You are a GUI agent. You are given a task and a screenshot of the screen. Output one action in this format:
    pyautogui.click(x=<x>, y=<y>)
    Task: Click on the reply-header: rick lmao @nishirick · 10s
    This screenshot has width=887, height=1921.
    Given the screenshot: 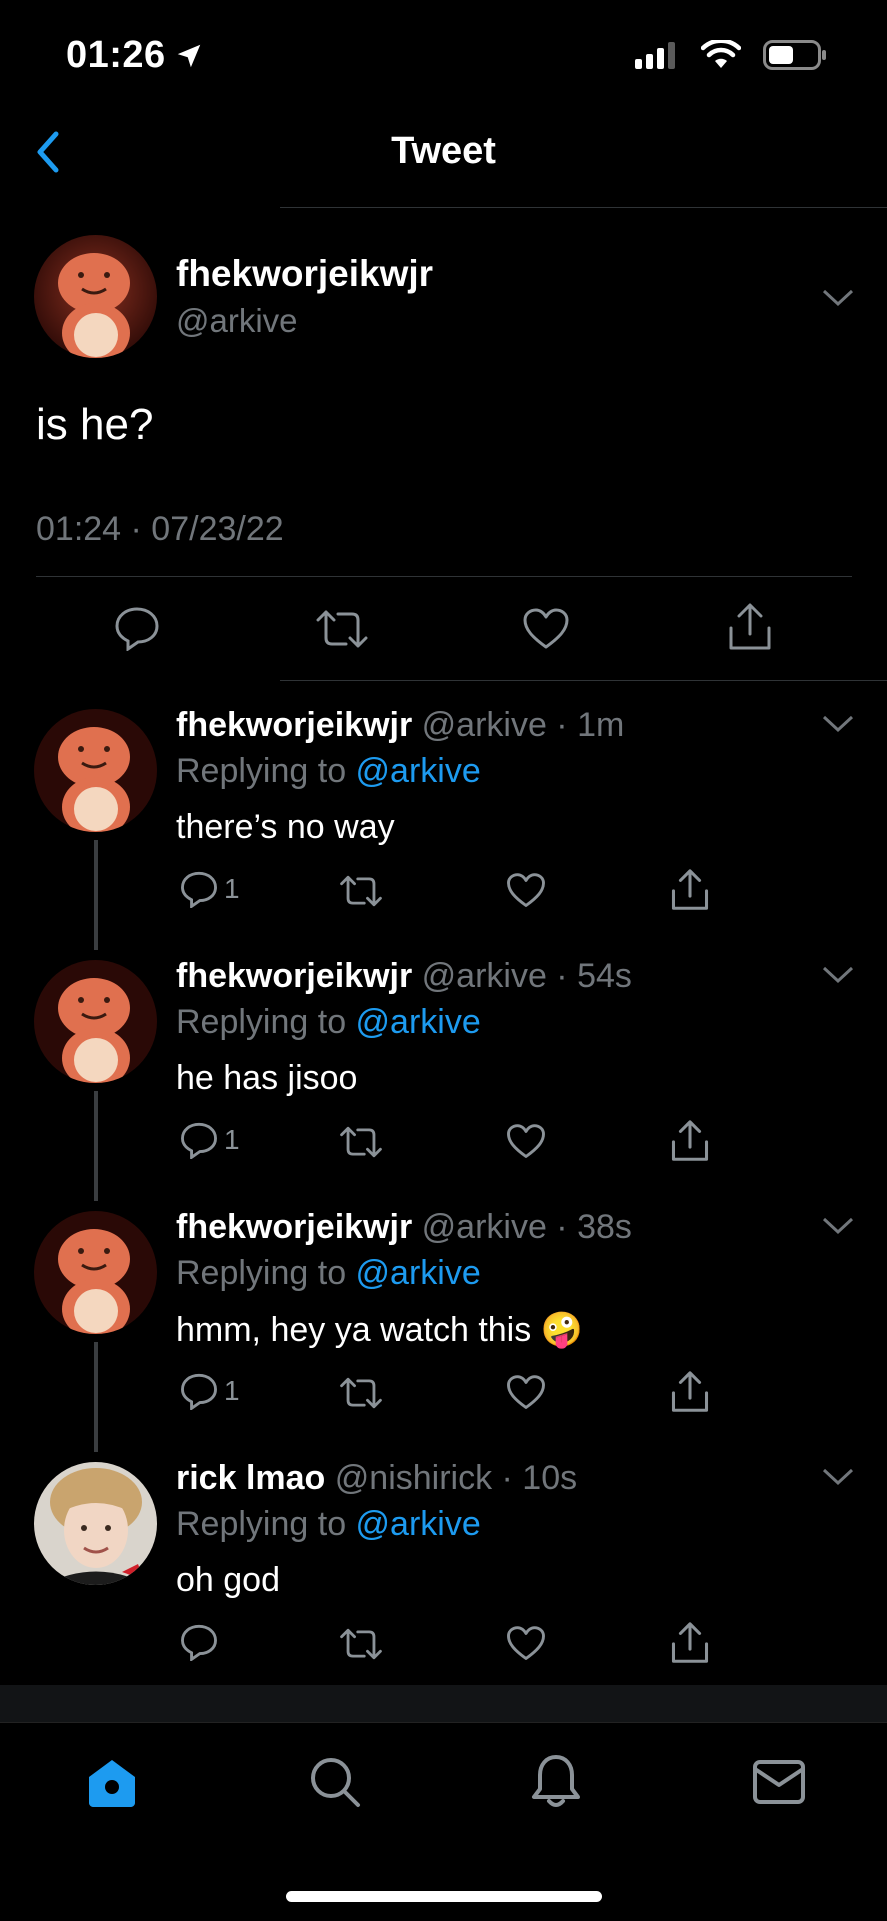 What is the action you would take?
    pyautogui.click(x=376, y=1478)
    